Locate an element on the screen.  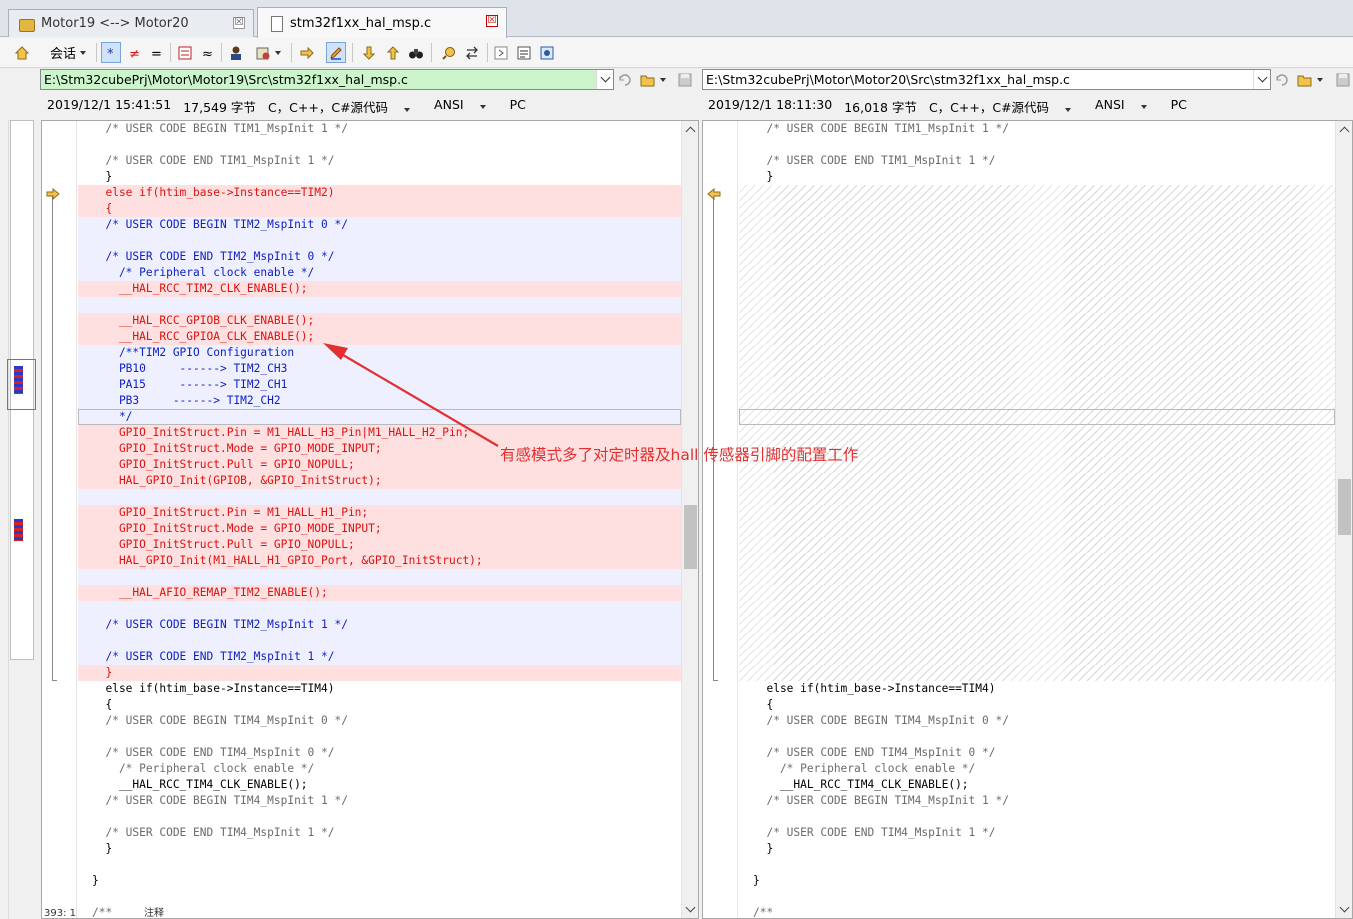
diffs-only-toggle: ≠ is located at coordinates (134, 52).